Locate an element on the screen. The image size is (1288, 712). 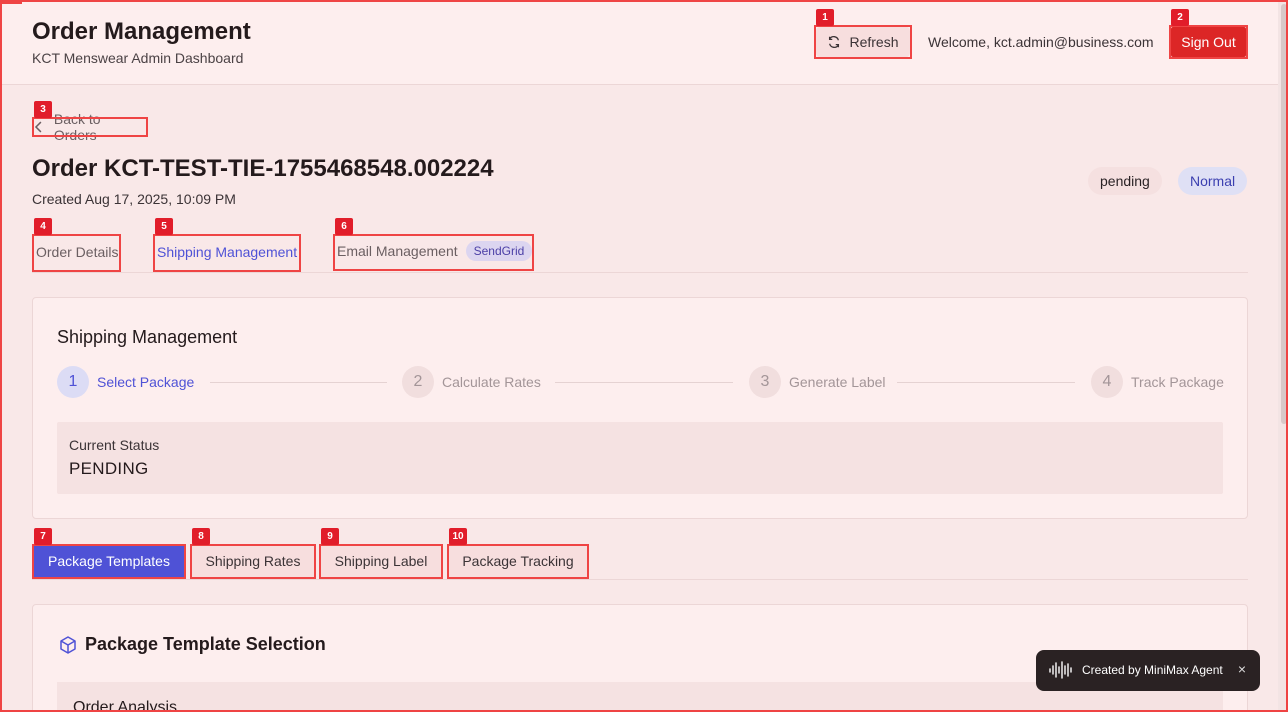
refresh-button: Refresh is located at coordinates (863, 42).